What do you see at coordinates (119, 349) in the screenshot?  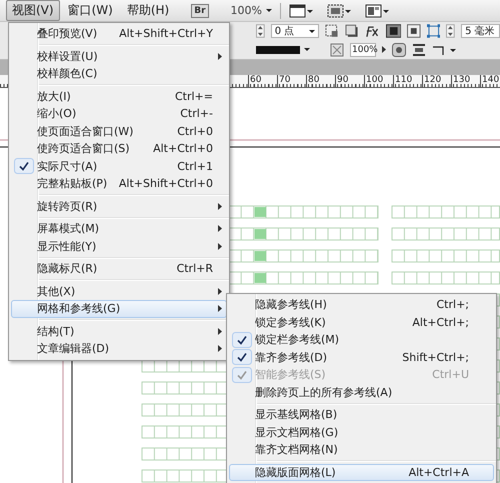 I see `menu-item: 文章编辑器(D)` at bounding box center [119, 349].